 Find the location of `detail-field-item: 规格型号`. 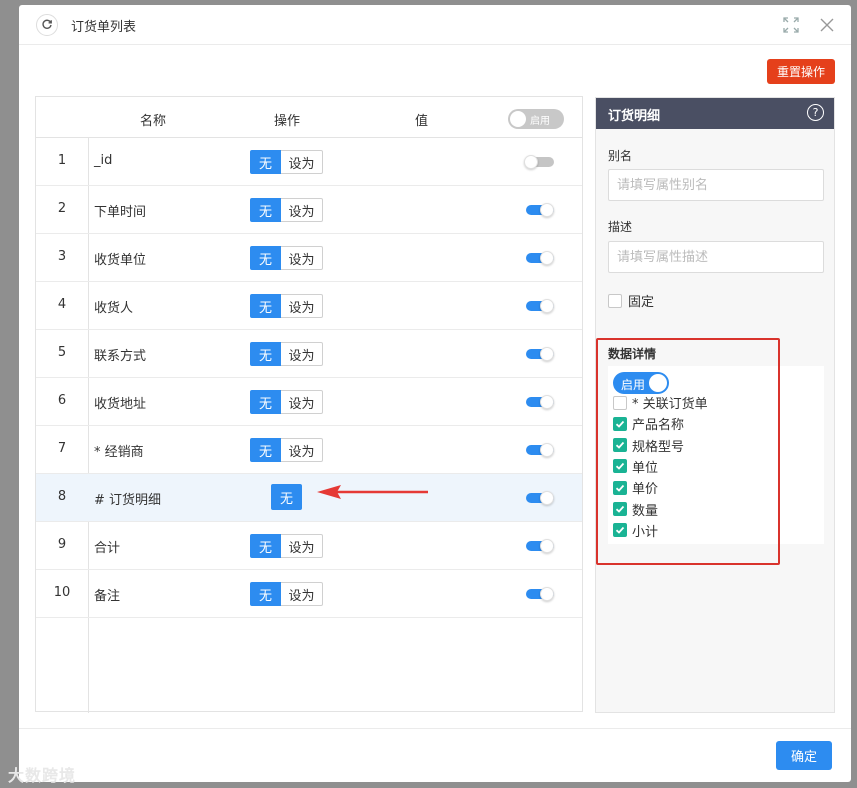

detail-field-item: 规格型号 is located at coordinates (648, 445).